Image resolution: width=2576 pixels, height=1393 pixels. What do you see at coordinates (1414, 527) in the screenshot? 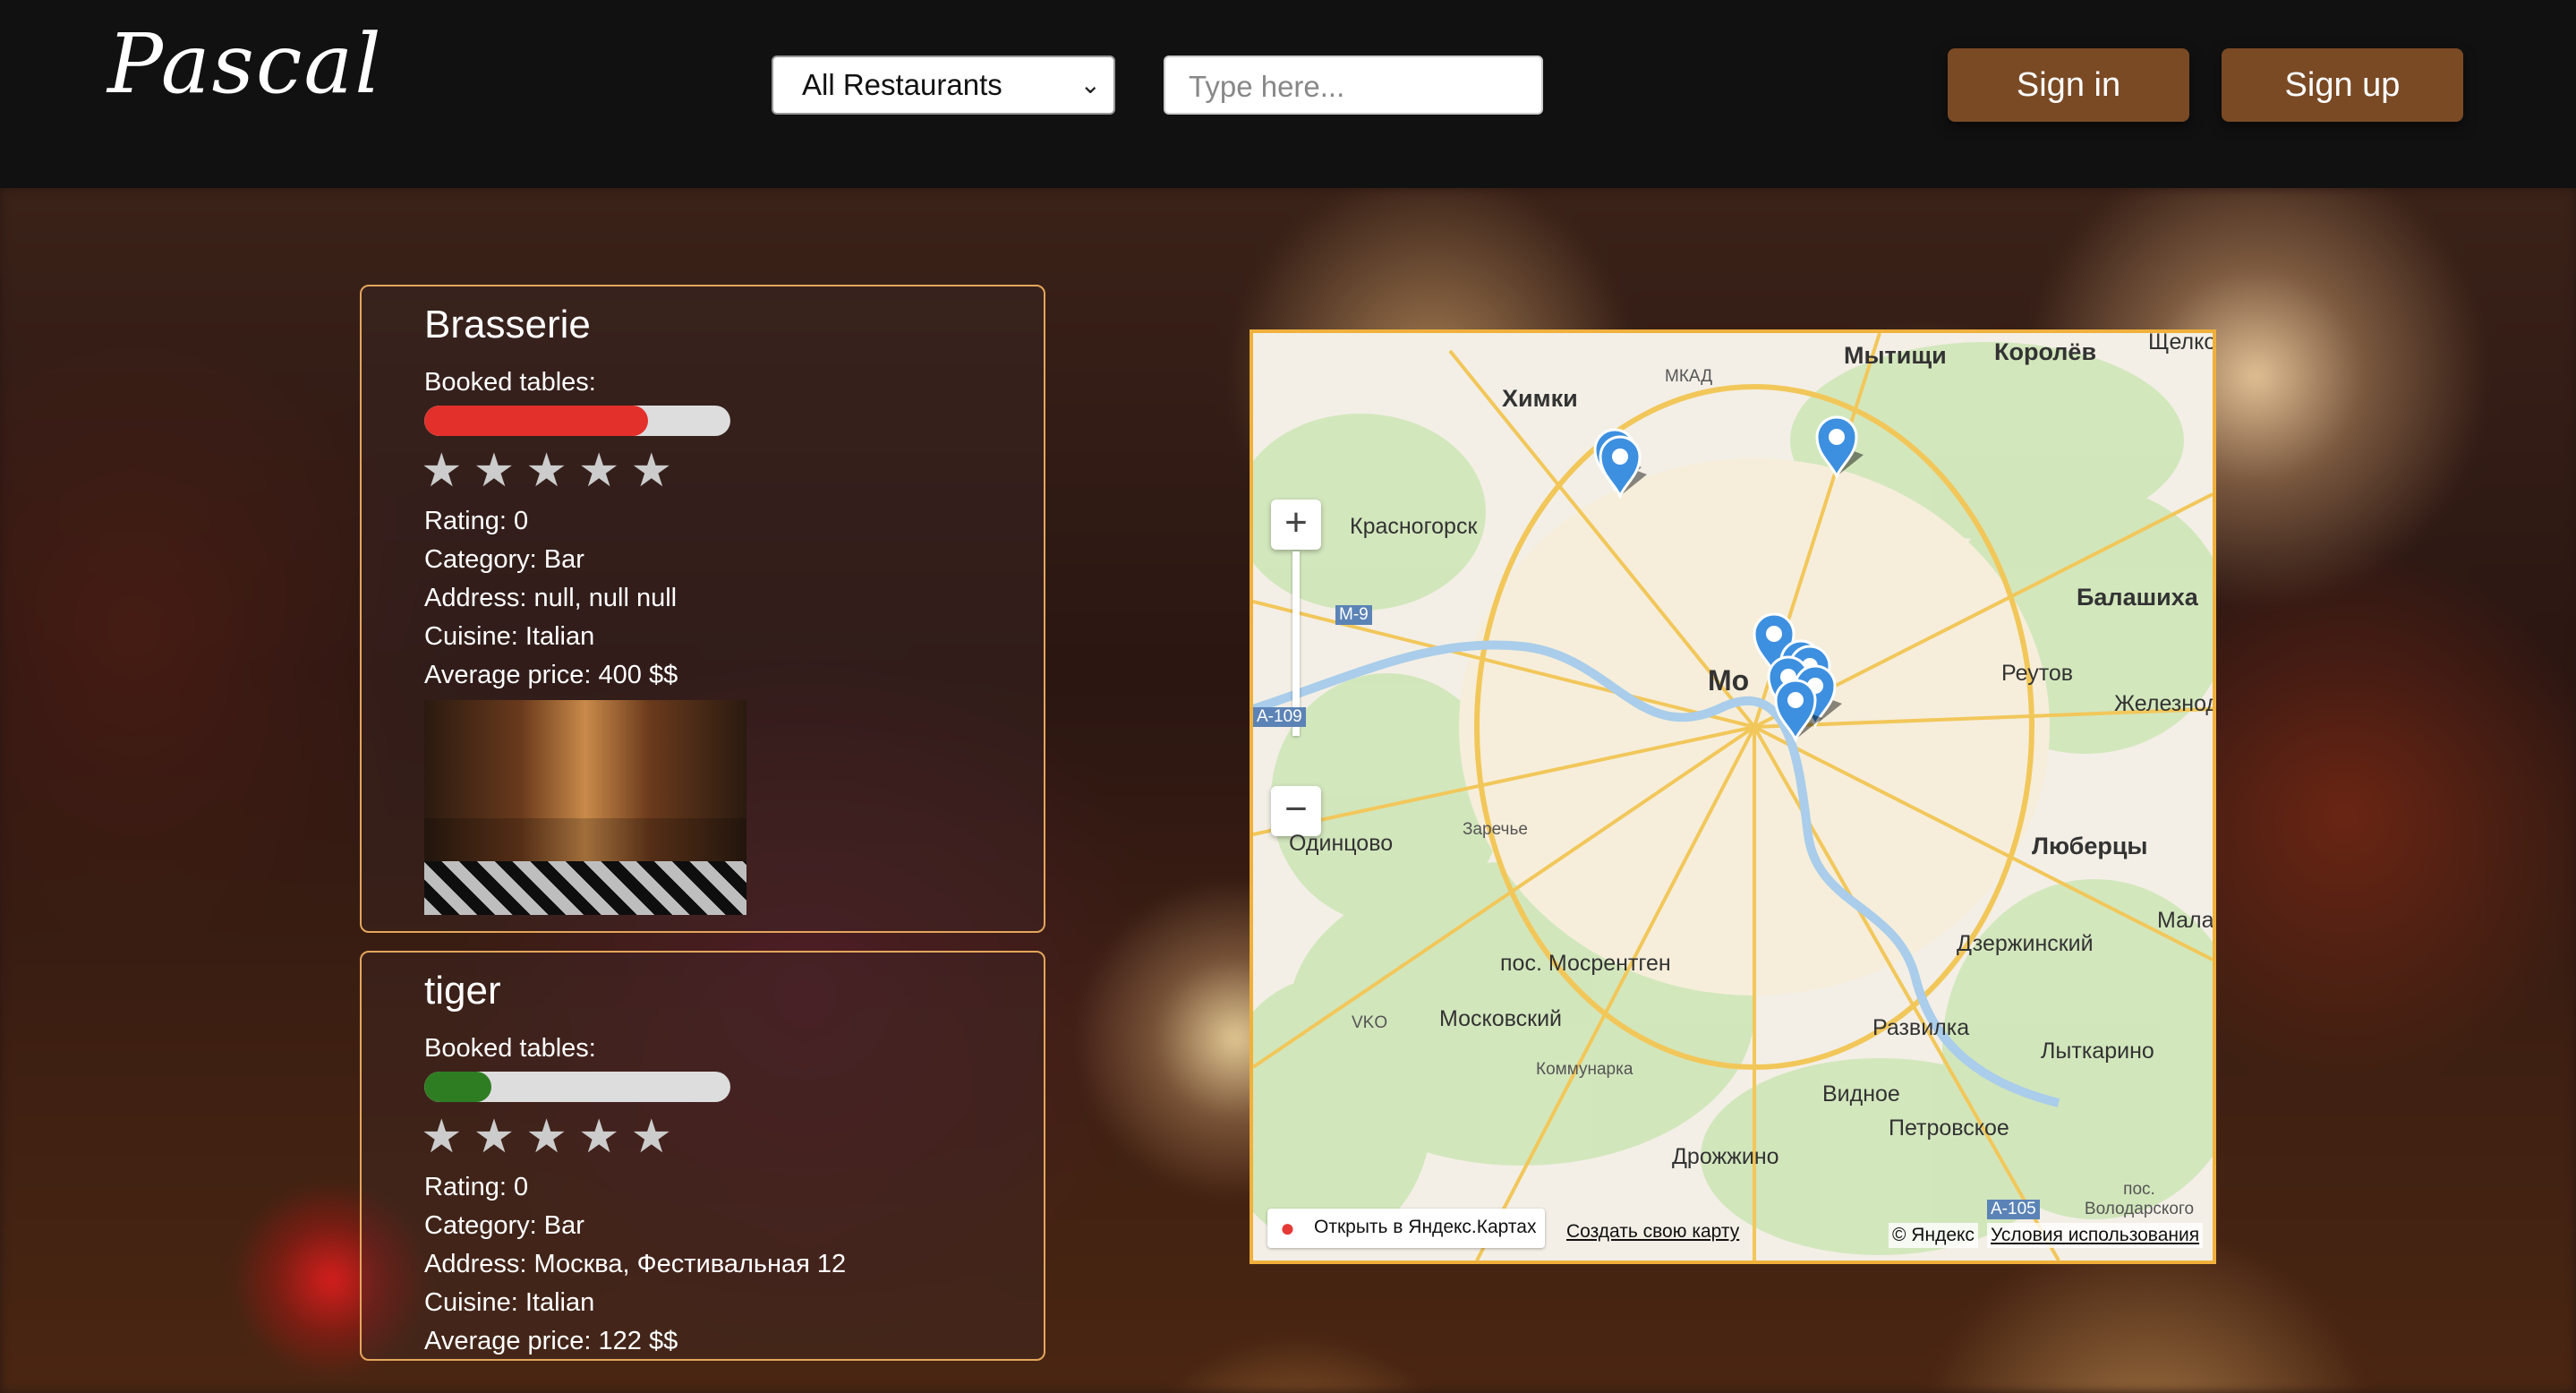
I see `map-label: Красногорск` at bounding box center [1414, 527].